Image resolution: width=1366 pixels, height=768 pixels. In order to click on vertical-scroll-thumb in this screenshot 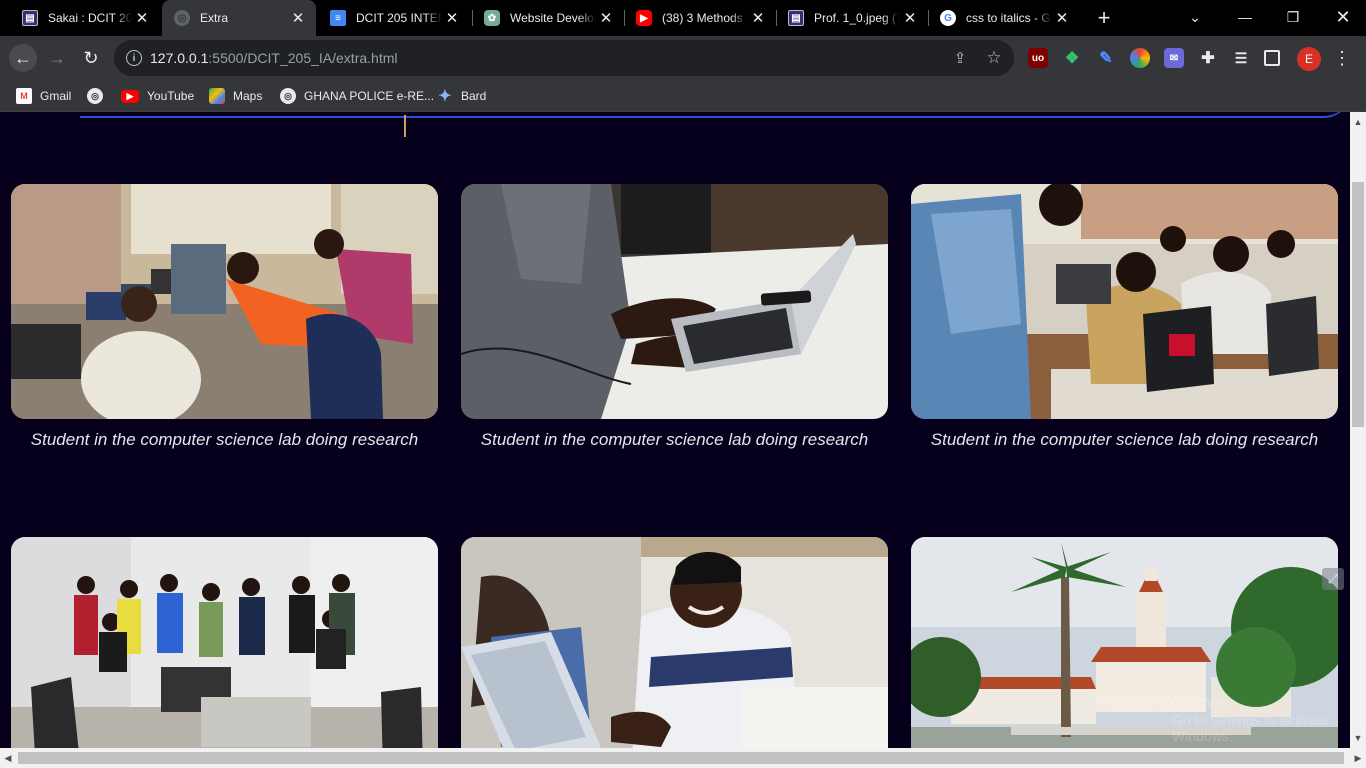, I will do `click(1358, 304)`.